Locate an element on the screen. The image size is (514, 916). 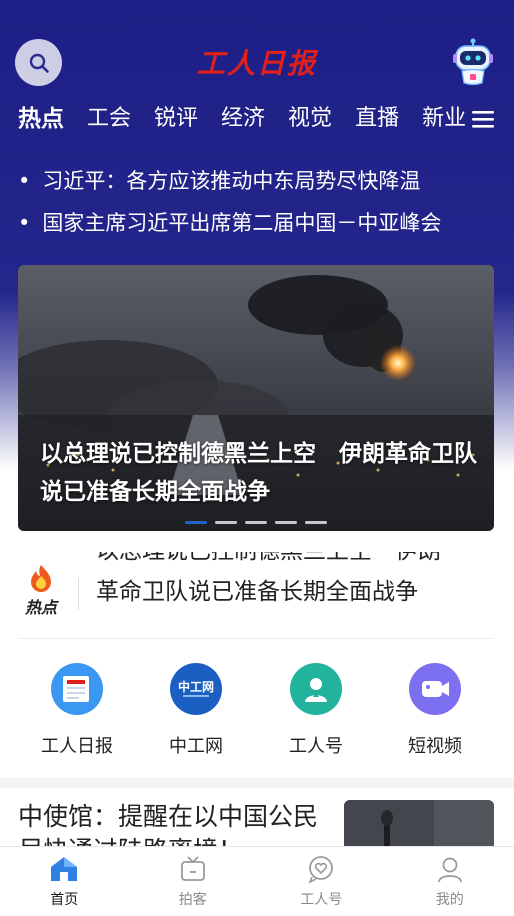
nav-label: 拍客 is located at coordinates (193, 899).